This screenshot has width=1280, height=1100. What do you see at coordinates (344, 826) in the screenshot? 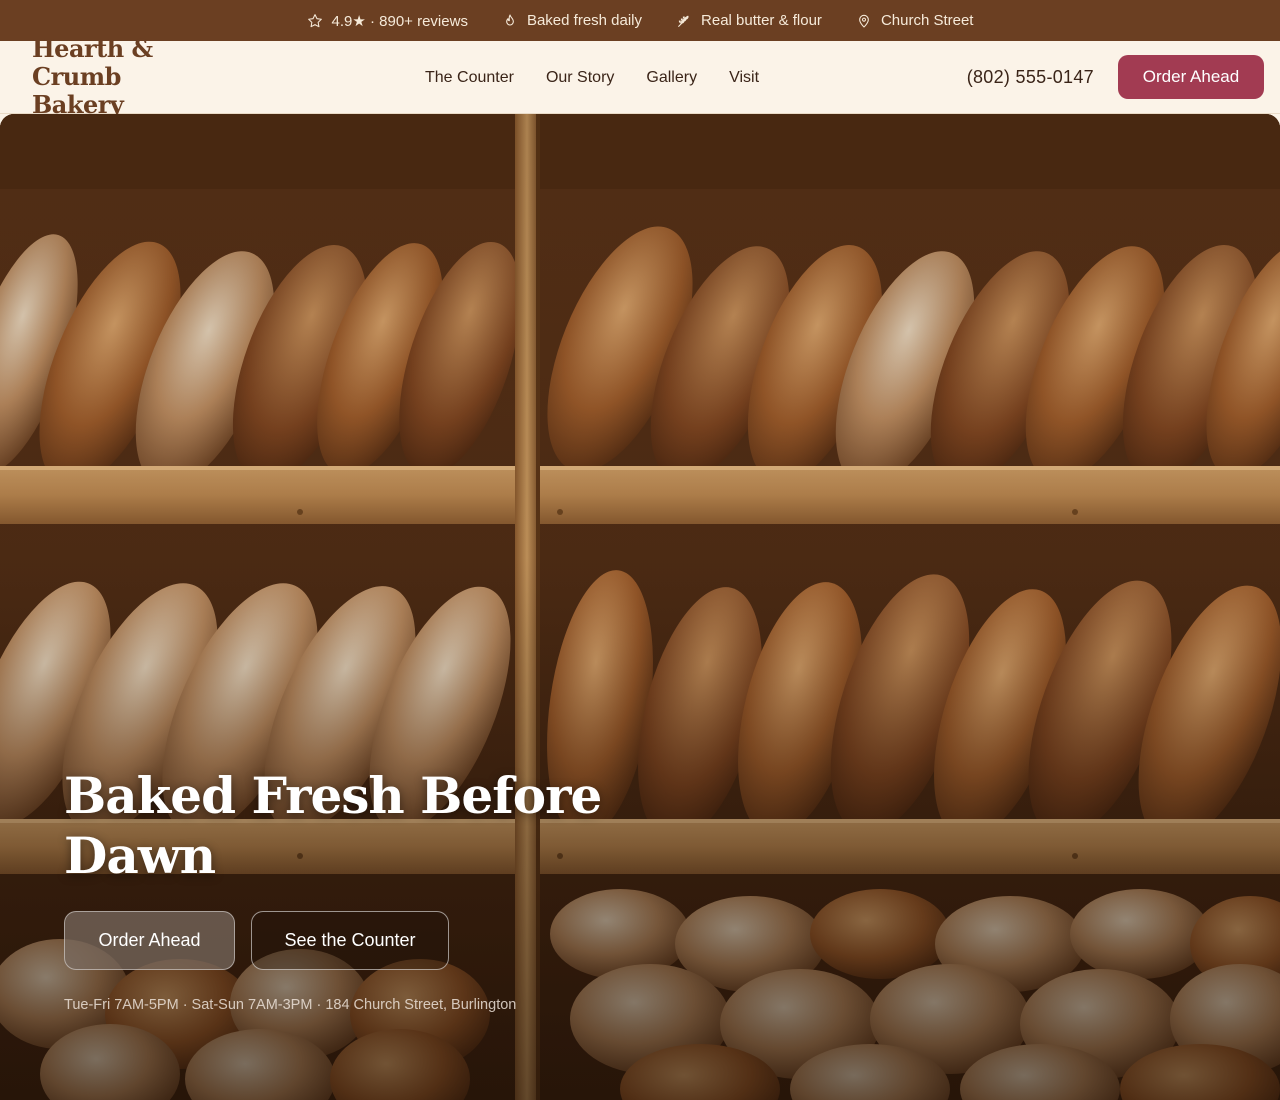
I see `hero-title: Baked Fresh Before Dawn` at bounding box center [344, 826].